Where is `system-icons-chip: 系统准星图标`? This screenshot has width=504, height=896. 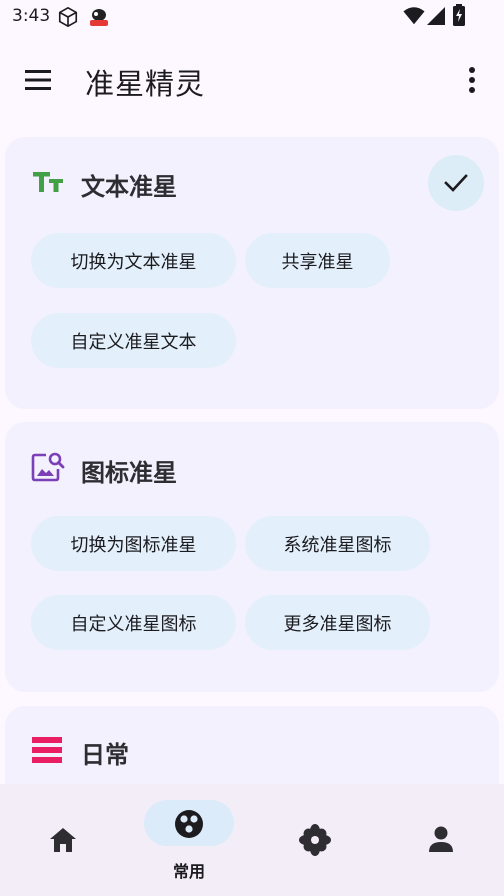 system-icons-chip: 系统准星图标 is located at coordinates (337, 543).